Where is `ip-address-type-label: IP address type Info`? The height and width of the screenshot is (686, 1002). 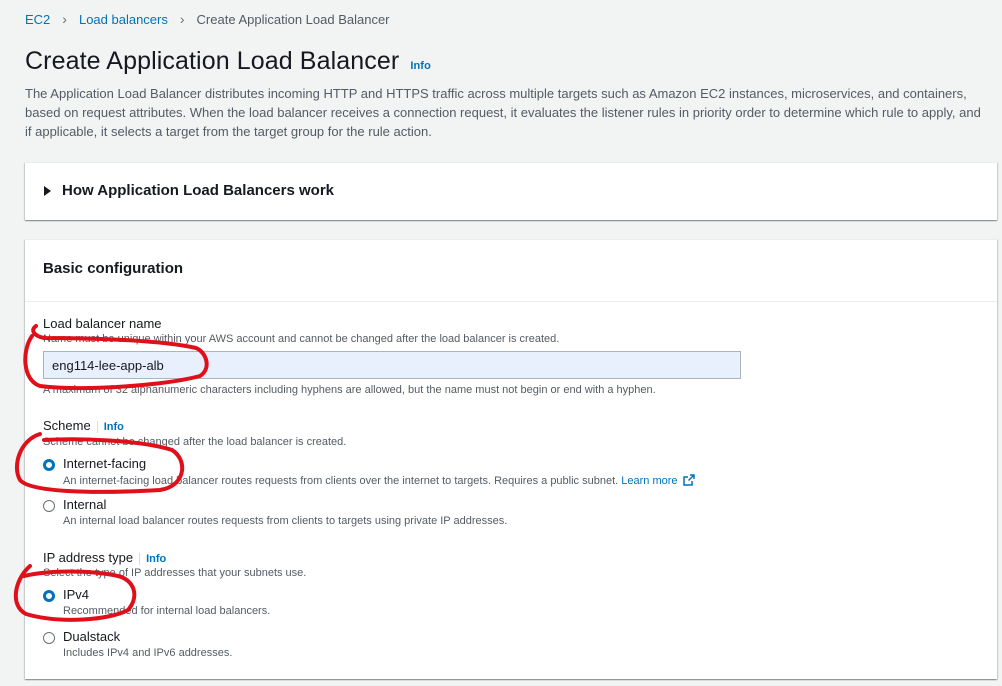
ip-address-type-label: IP address type Info is located at coordinates (105, 557).